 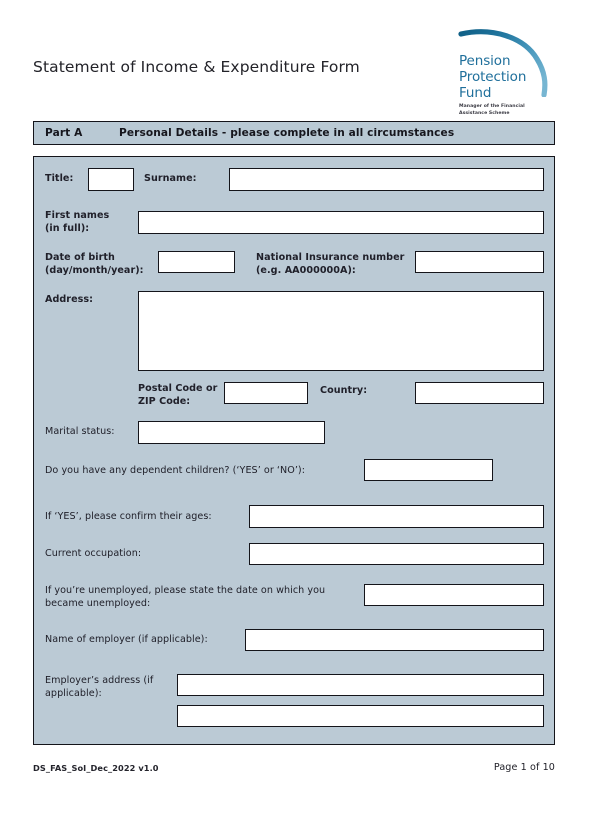 What do you see at coordinates (428, 470) in the screenshot?
I see `dependent-children-input` at bounding box center [428, 470].